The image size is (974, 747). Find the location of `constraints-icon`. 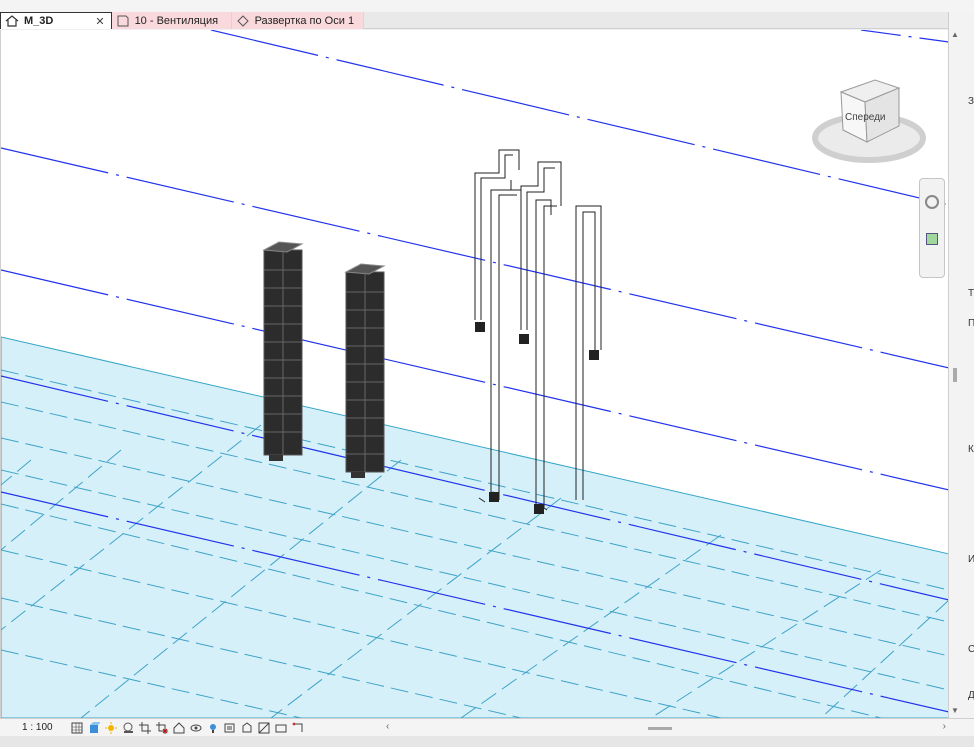

constraints-icon is located at coordinates (297, 728).